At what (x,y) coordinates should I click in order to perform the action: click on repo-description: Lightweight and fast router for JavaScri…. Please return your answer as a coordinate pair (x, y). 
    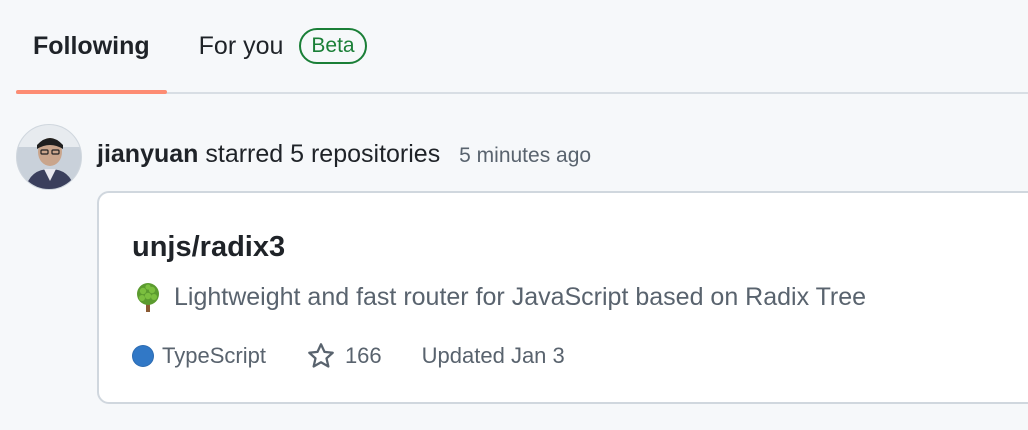
    Looking at the image, I should click on (499, 297).